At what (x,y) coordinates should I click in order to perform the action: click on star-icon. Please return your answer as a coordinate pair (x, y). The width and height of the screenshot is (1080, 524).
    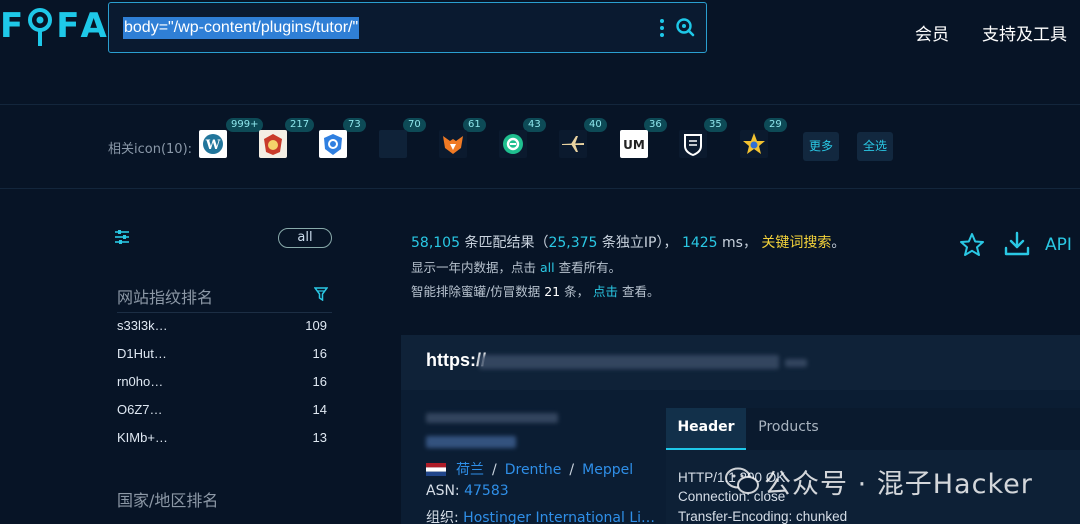
    Looking at the image, I should click on (972, 245).